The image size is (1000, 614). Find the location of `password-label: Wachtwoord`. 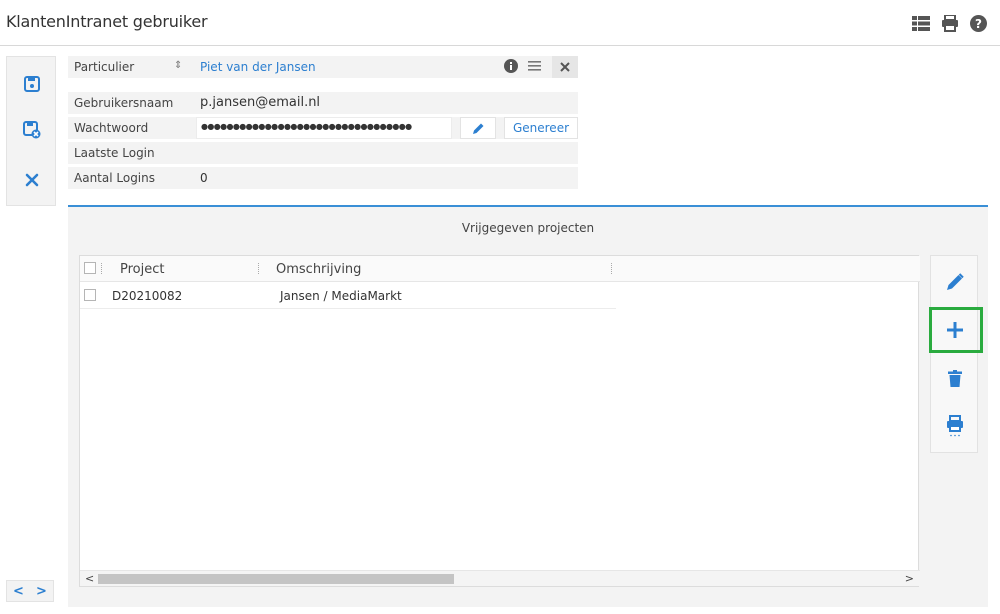

password-label: Wachtwoord is located at coordinates (111, 128).